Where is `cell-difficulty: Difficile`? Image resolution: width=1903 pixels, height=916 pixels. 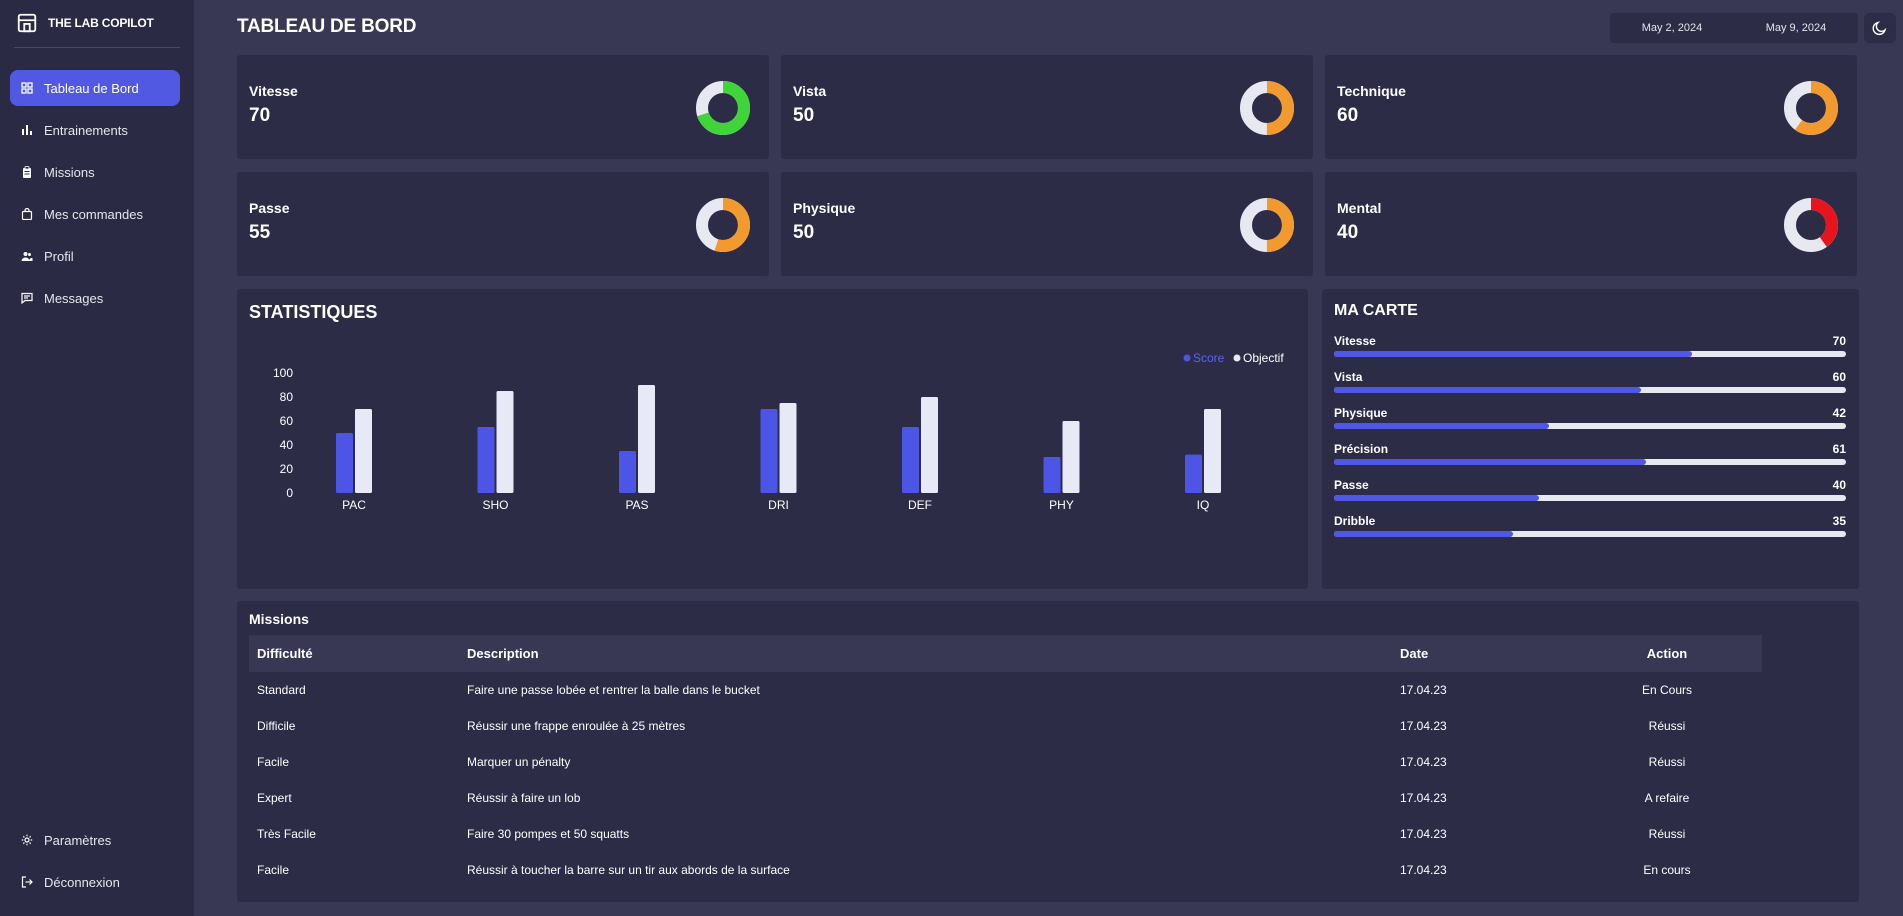 cell-difficulty: Difficile is located at coordinates (276, 726).